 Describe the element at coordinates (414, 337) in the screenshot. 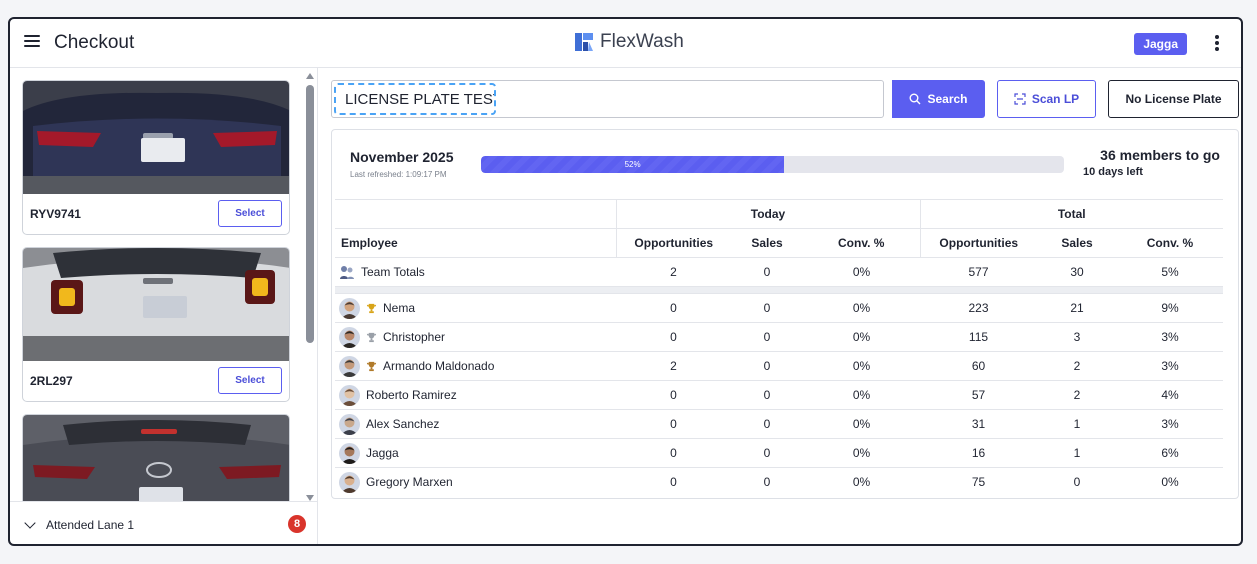

I see `employee-name: Christopher` at that location.